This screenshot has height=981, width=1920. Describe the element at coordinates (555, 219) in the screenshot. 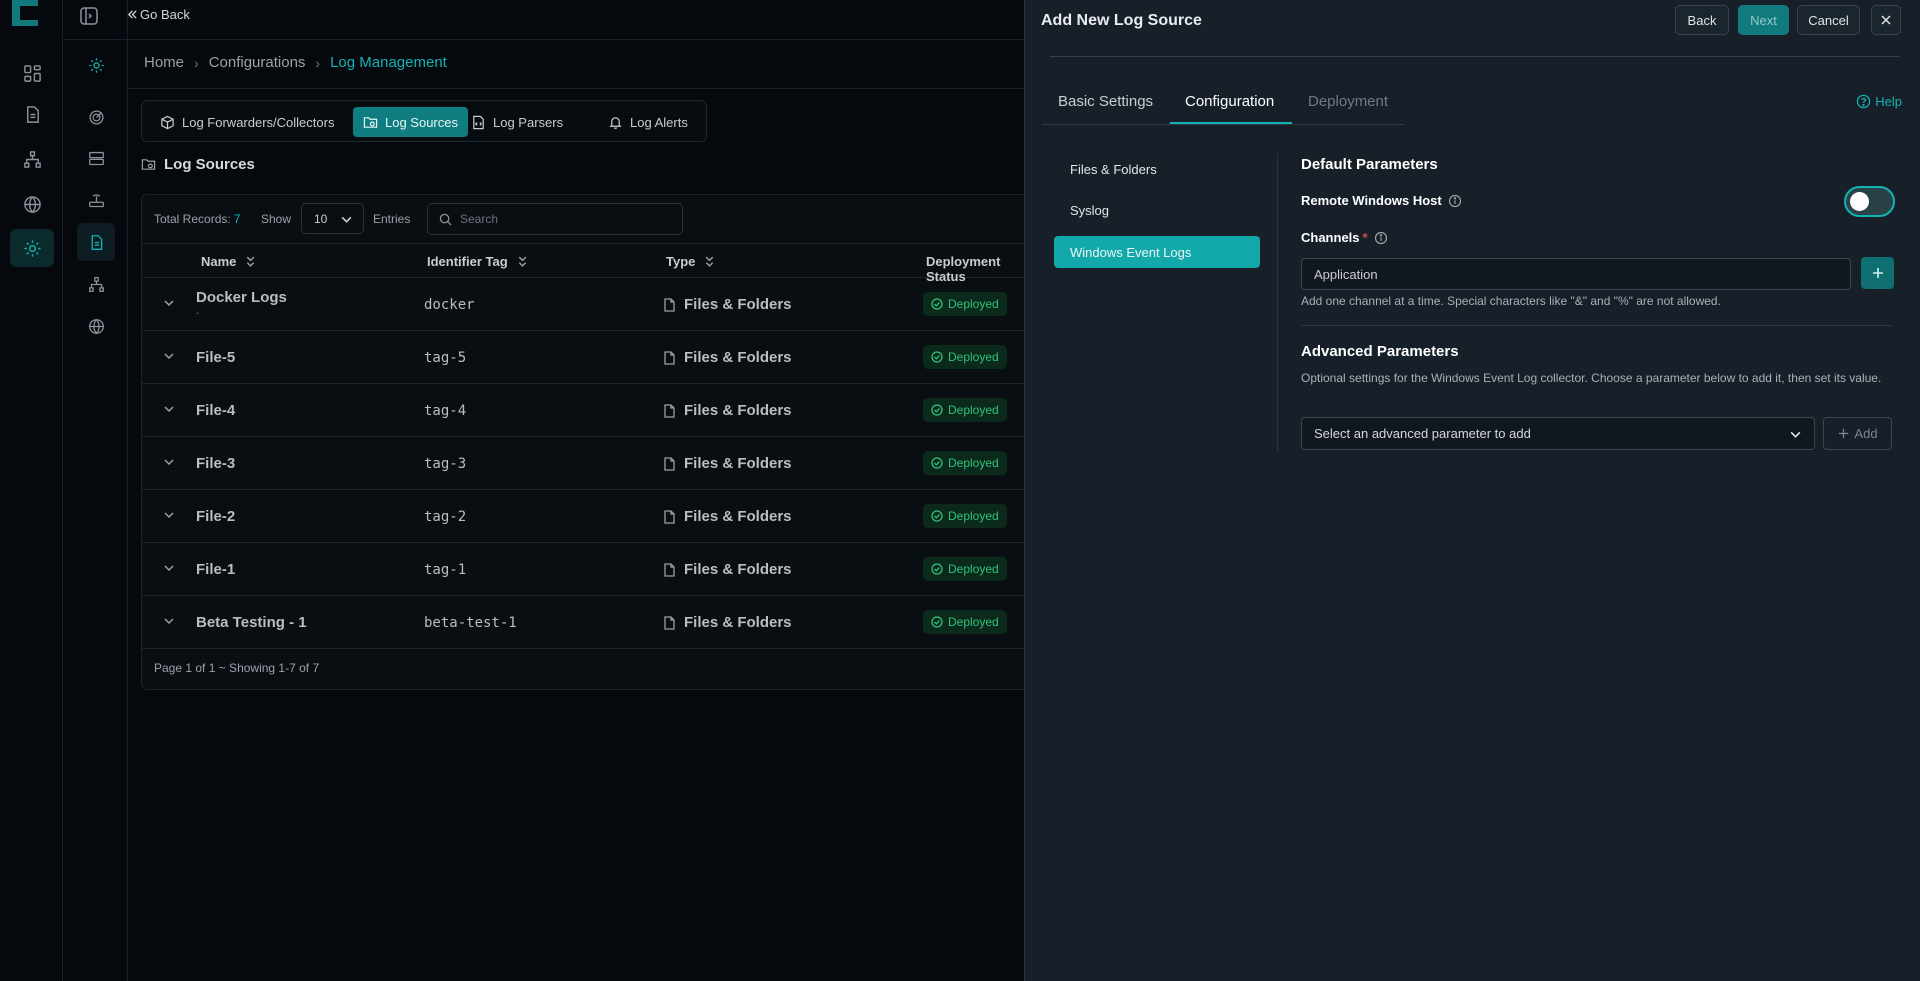

I see `search-input: Search` at that location.